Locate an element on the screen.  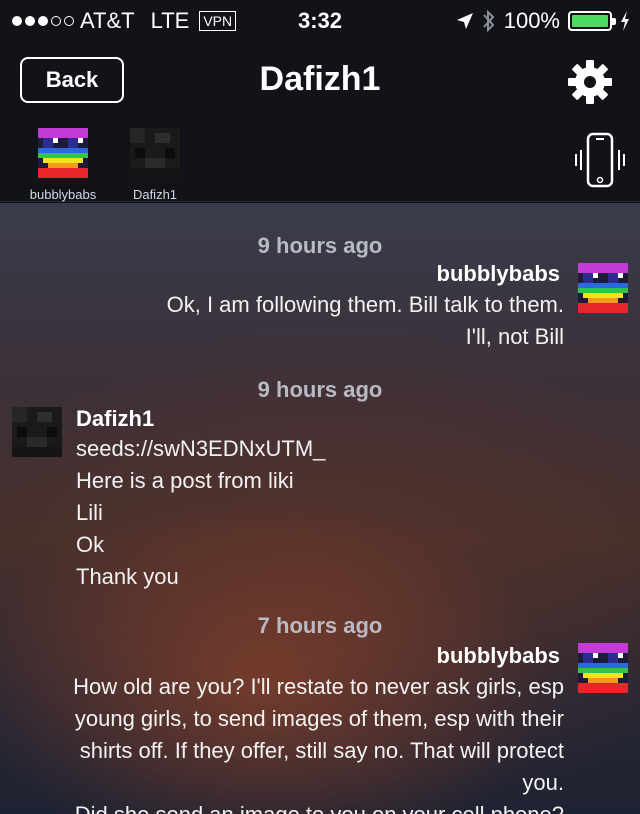
timestamp: 7 hours ago is located at coordinates (320, 625).